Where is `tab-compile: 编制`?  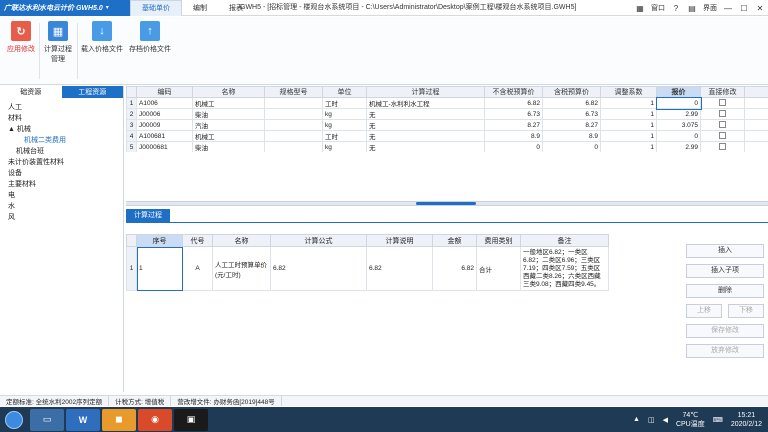 tab-compile: 编制 is located at coordinates (200, 8).